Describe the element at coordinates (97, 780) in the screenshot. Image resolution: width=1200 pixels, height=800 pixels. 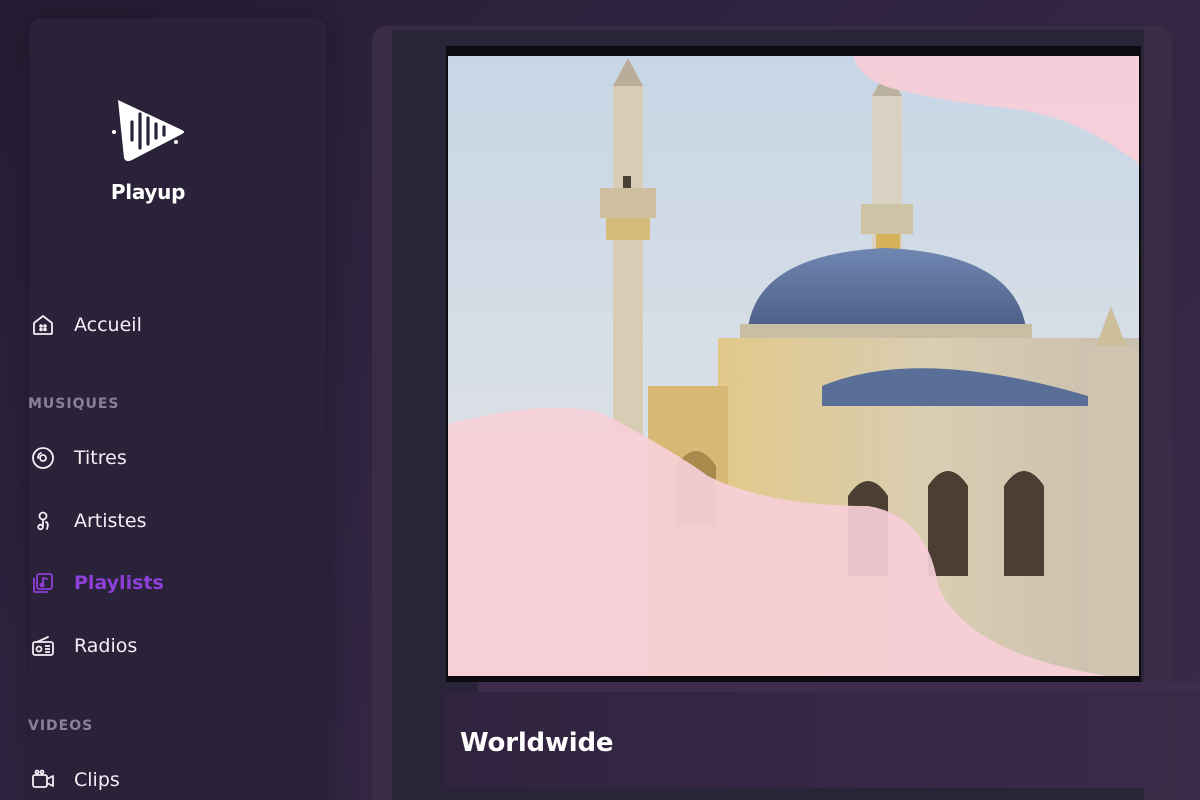
I see `nav-label: Clips` at that location.